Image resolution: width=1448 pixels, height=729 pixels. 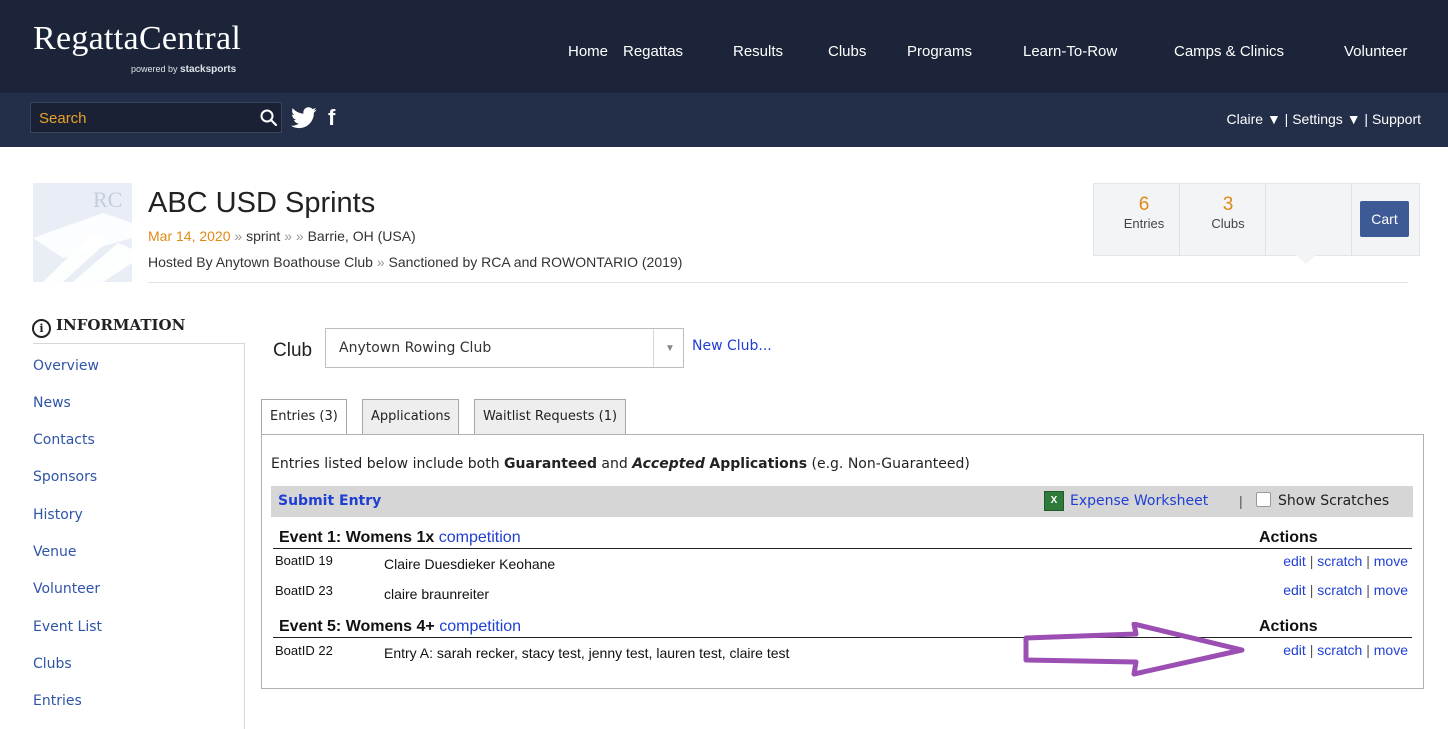 What do you see at coordinates (66, 366) in the screenshot?
I see `sidebar-item-overview: Overview` at bounding box center [66, 366].